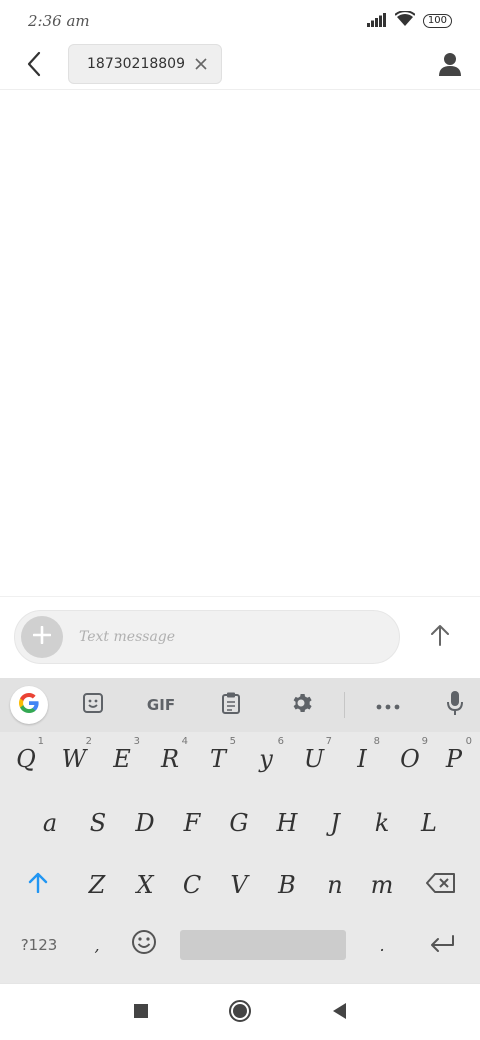 The image size is (480, 1040). What do you see at coordinates (280, 741) in the screenshot?
I see `key-hint: 6` at bounding box center [280, 741].